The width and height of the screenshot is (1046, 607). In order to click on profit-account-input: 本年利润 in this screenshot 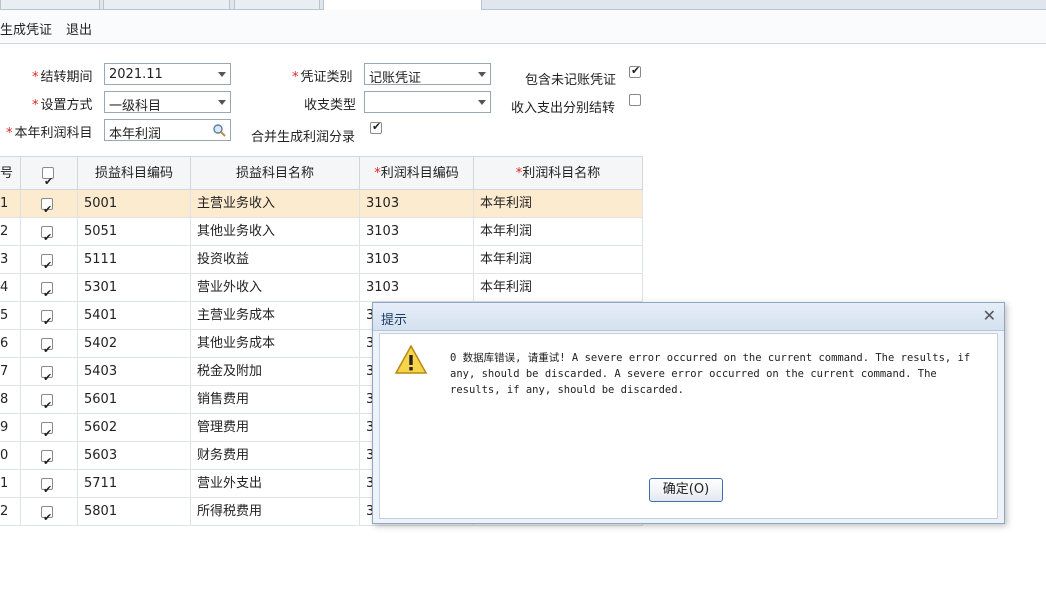, I will do `click(167, 130)`.